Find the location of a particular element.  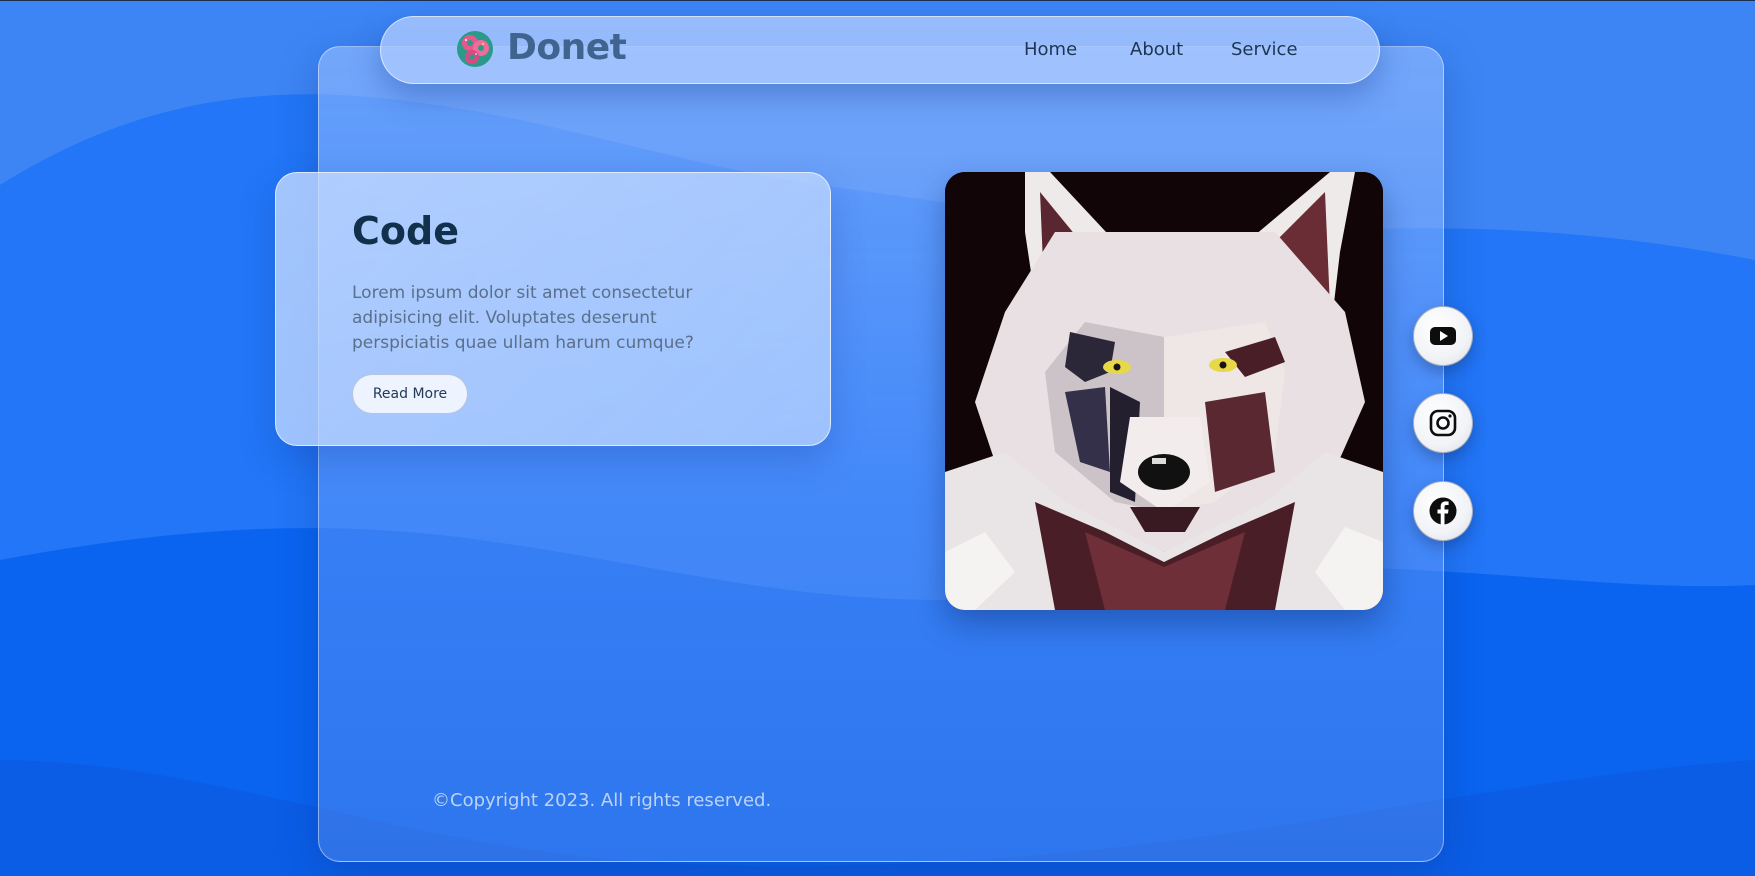

nav-home-link: Home is located at coordinates (1050, 49).